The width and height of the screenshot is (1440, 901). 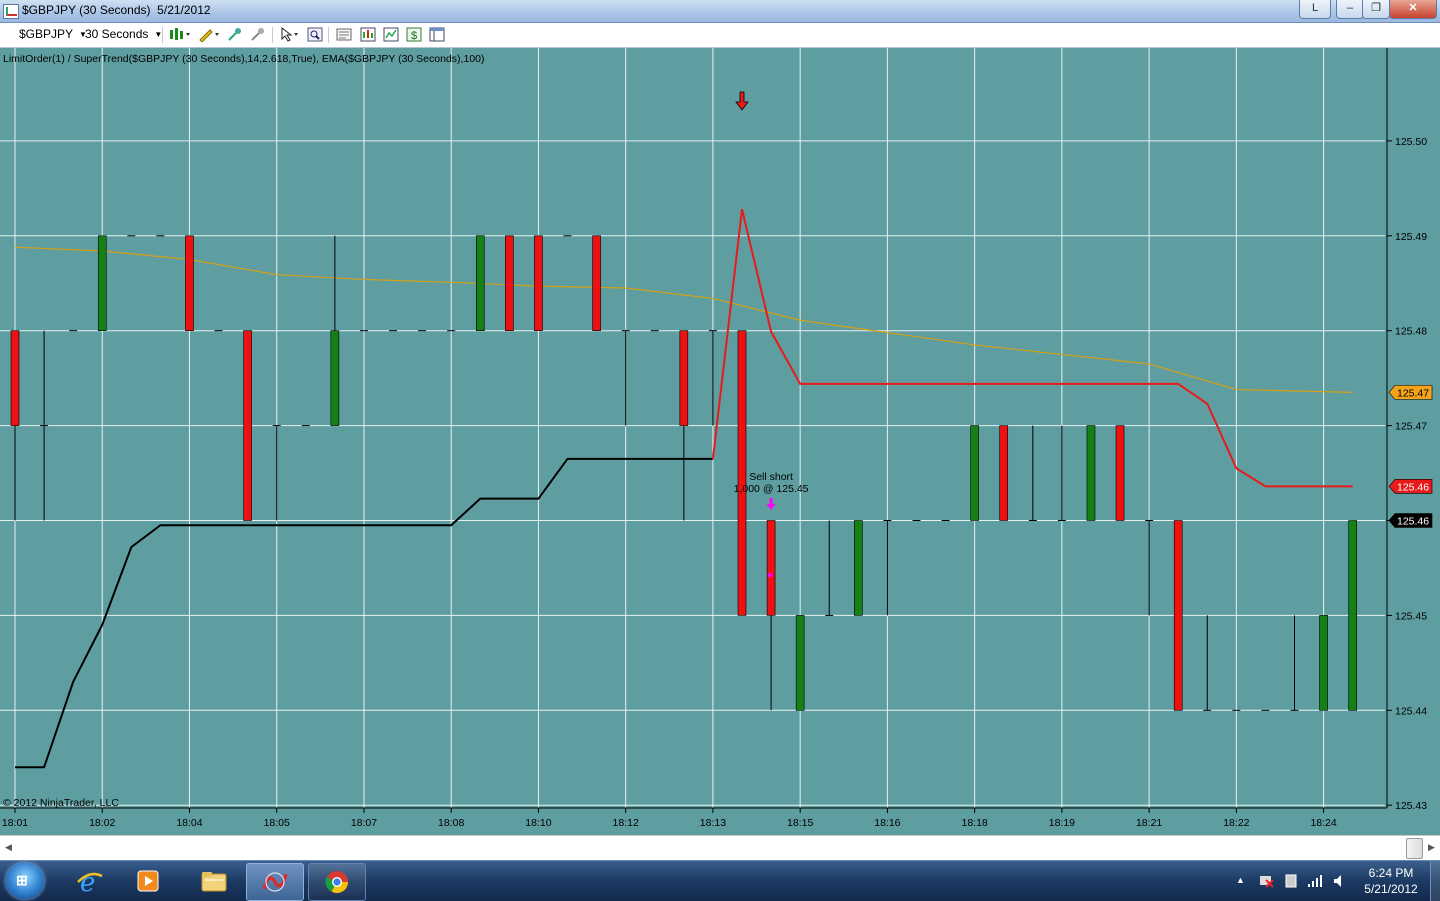 I want to click on x-tick-label: 18:05, so click(x=277, y=823).